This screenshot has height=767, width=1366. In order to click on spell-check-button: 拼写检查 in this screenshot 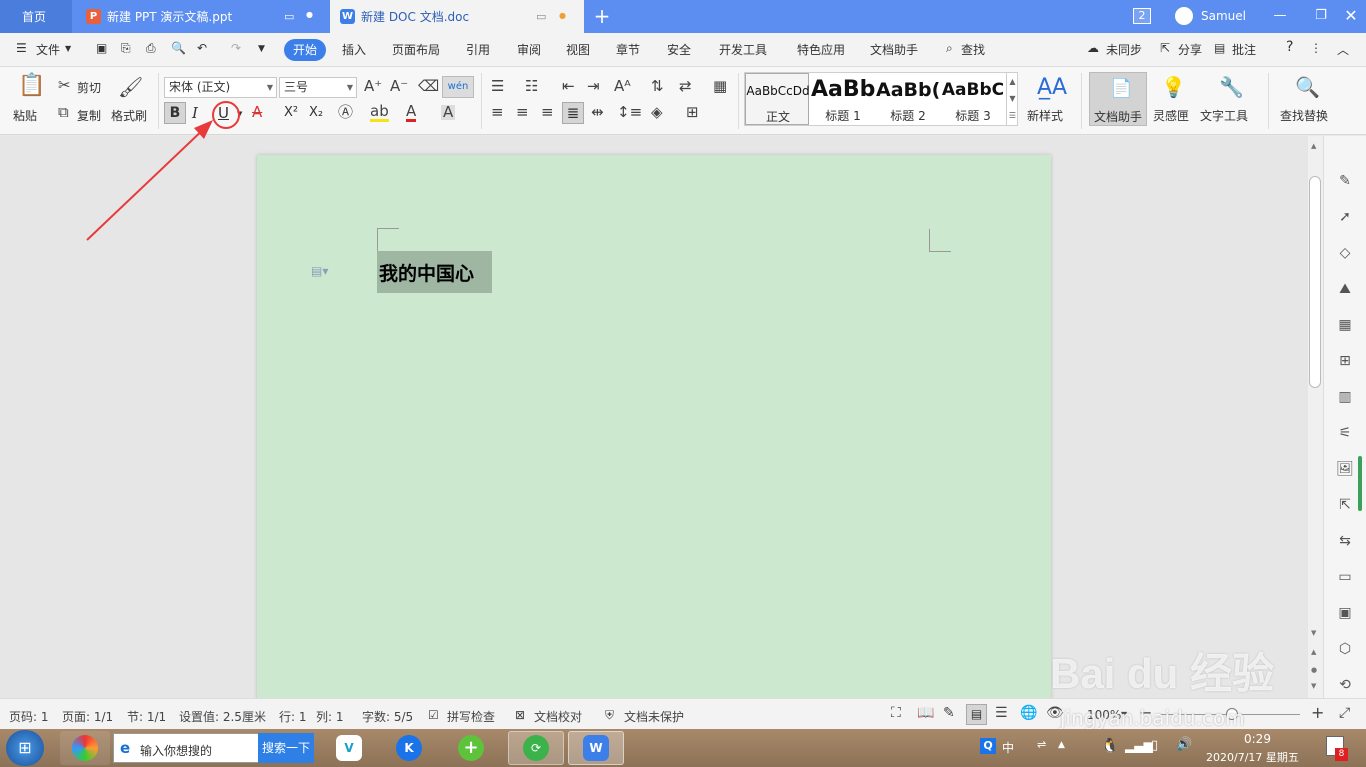, I will do `click(471, 716)`.